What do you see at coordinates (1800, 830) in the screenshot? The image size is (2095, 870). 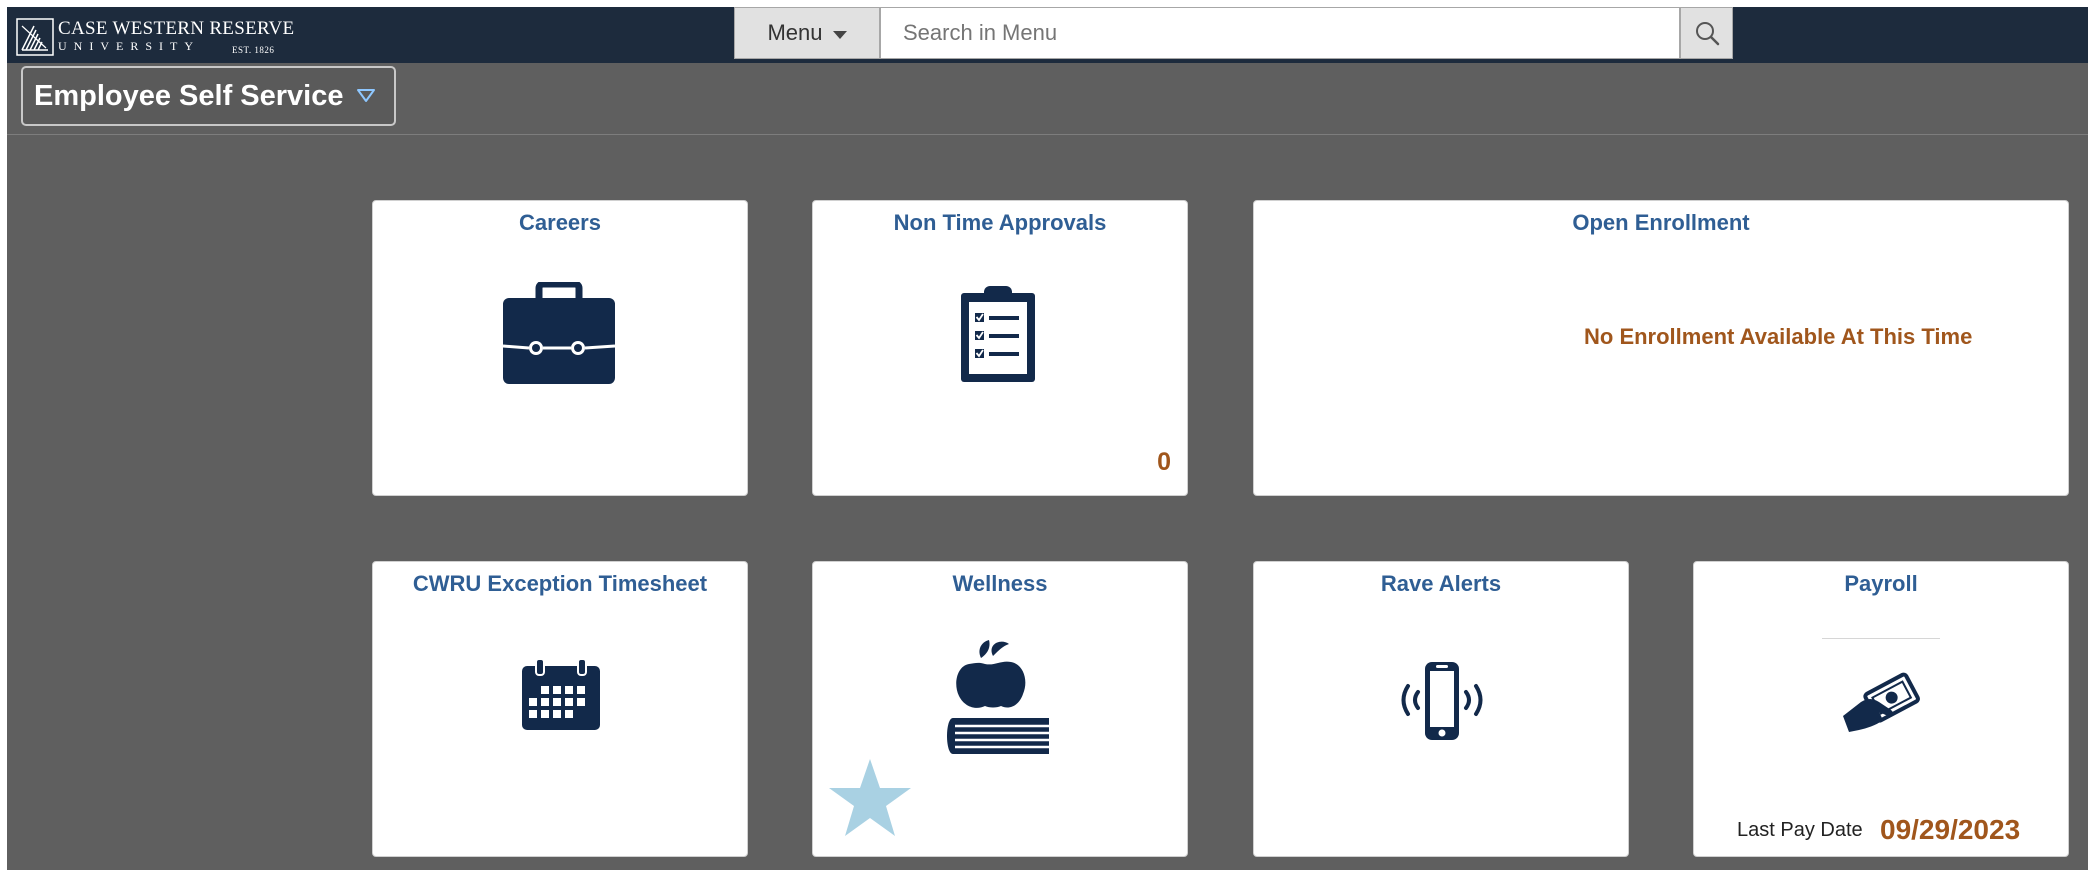 I see `last-pay-date-label: Last Pay Date` at bounding box center [1800, 830].